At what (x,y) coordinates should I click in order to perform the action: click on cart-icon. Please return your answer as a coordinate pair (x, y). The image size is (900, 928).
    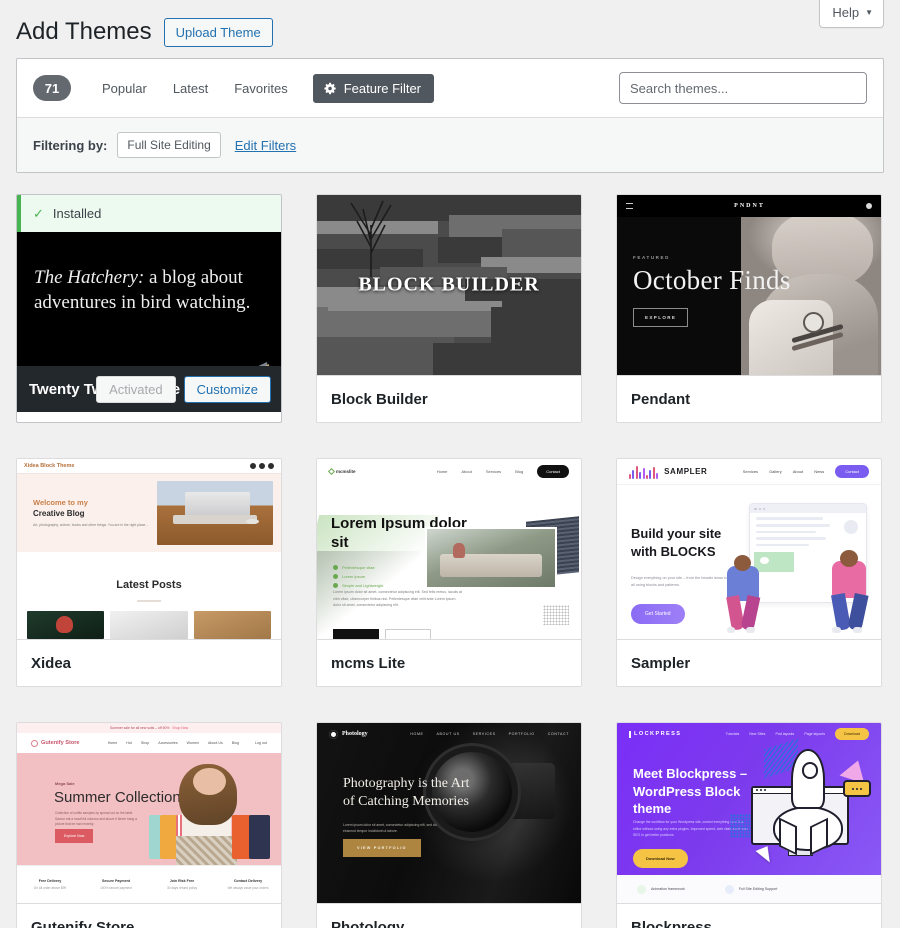
    Looking at the image, I should click on (868, 206).